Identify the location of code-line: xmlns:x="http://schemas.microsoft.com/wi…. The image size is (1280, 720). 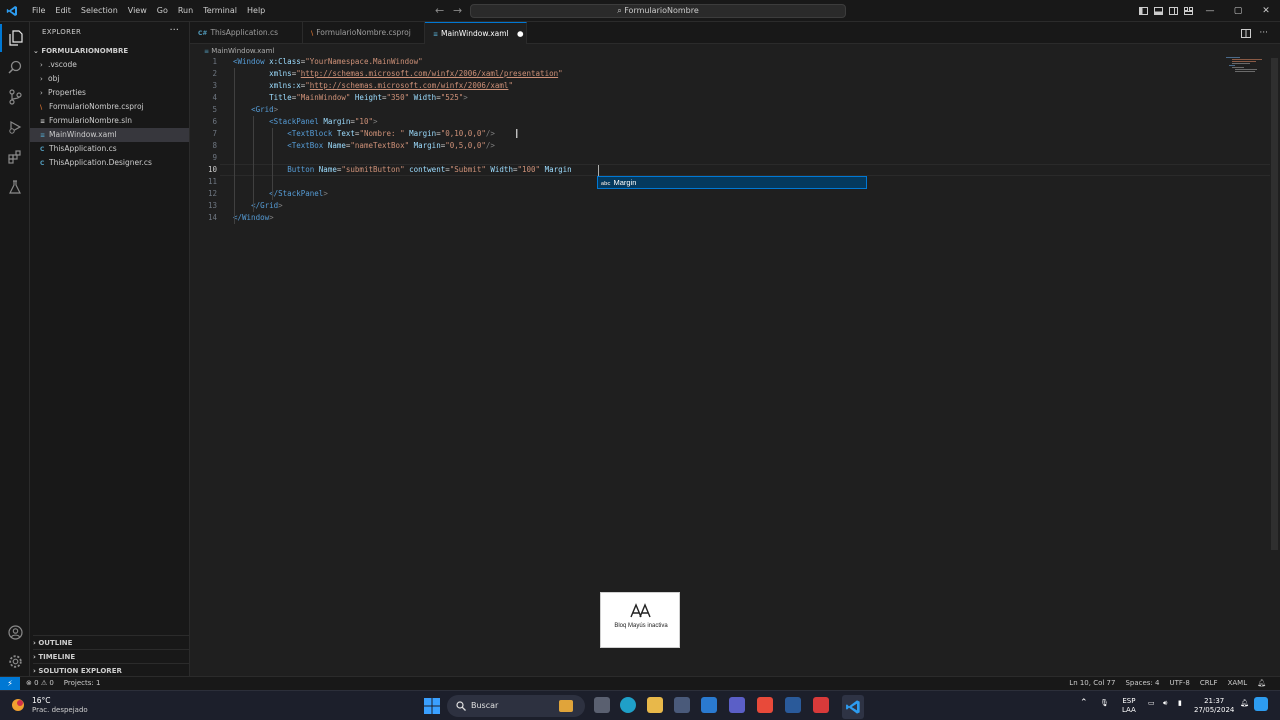
(373, 86).